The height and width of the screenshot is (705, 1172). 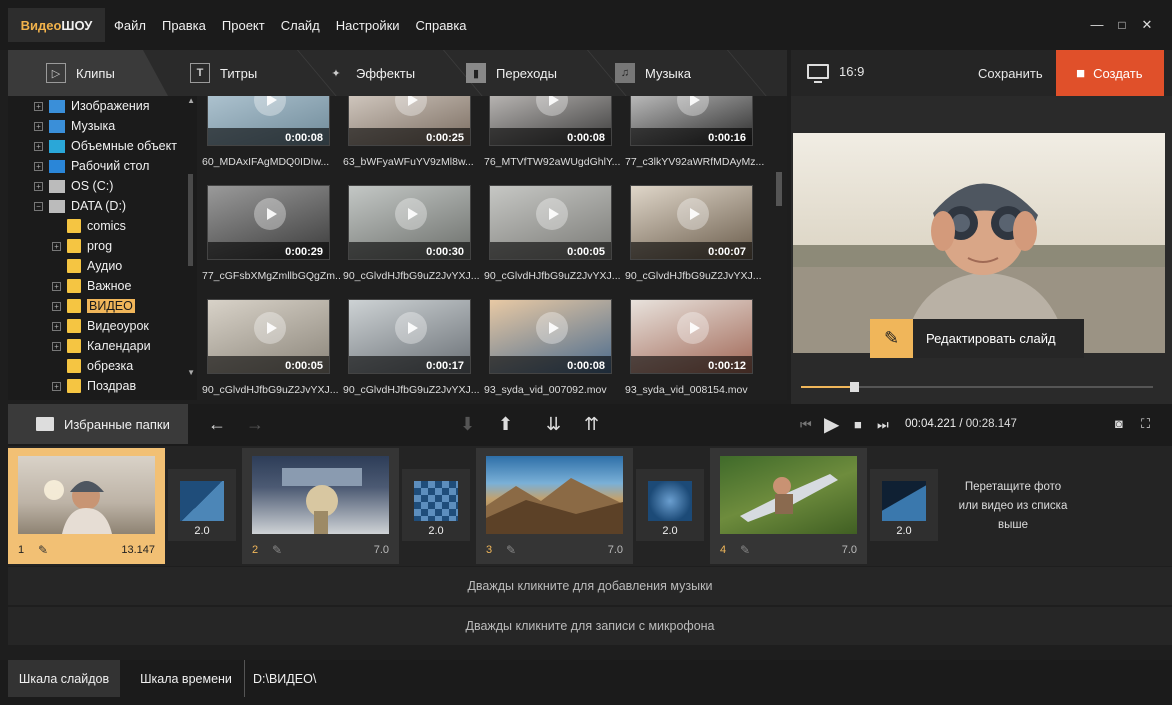 I want to click on tab-slide-timeline: Шкала слайдов, so click(x=64, y=678).